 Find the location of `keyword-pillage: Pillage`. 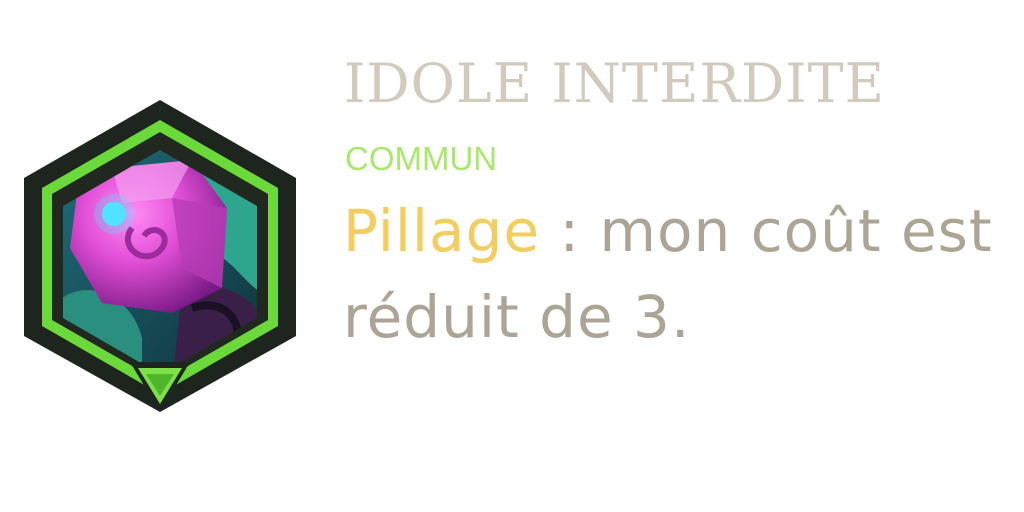

keyword-pillage: Pillage is located at coordinates (442, 231).